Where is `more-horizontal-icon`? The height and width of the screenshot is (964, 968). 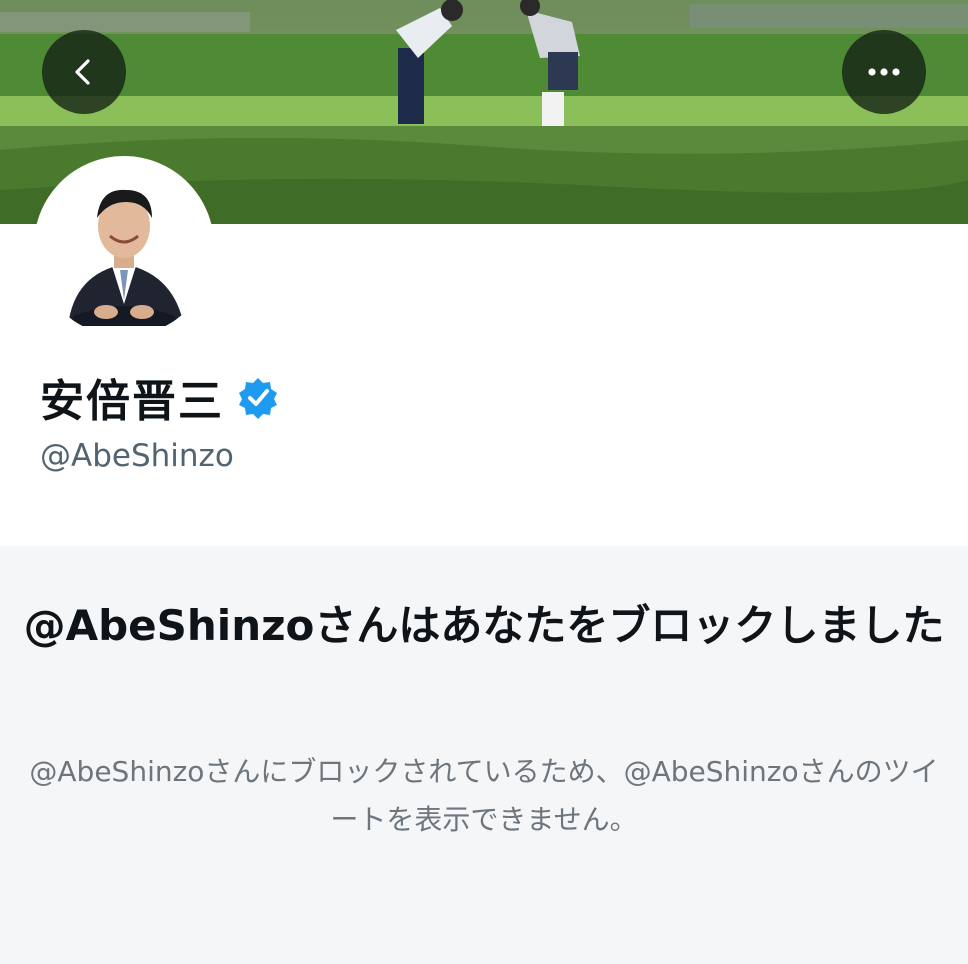 more-horizontal-icon is located at coordinates (884, 72).